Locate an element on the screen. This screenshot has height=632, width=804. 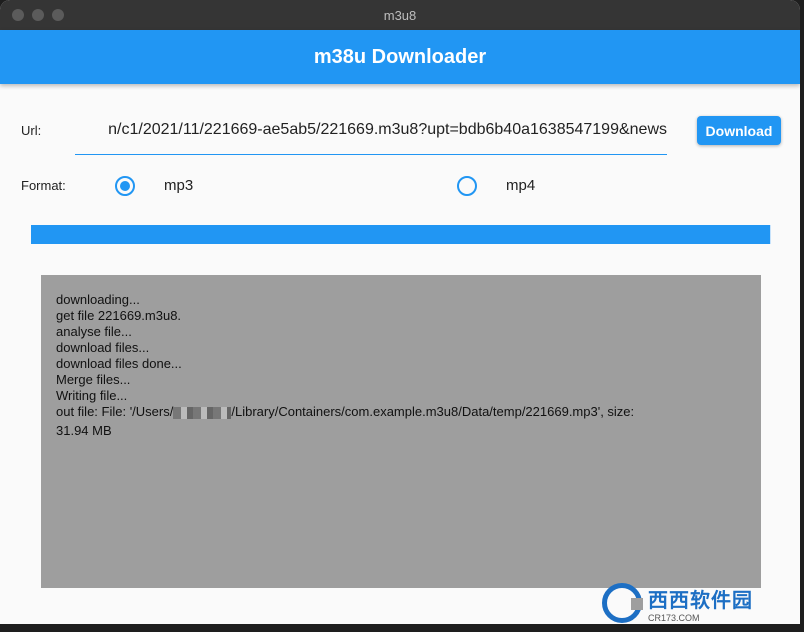
format-radio-mp3 is located at coordinates (125, 186).